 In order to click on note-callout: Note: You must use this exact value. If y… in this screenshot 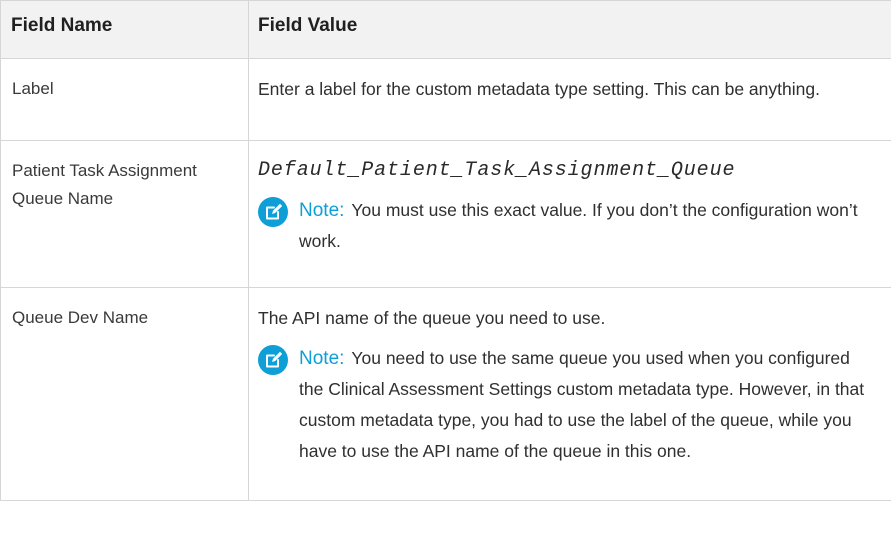, I will do `click(564, 226)`.